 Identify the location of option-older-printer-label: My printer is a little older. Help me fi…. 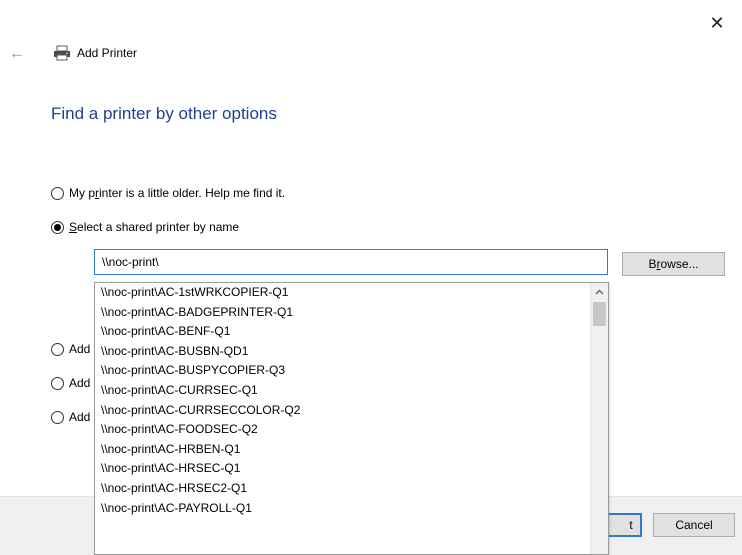
(177, 193).